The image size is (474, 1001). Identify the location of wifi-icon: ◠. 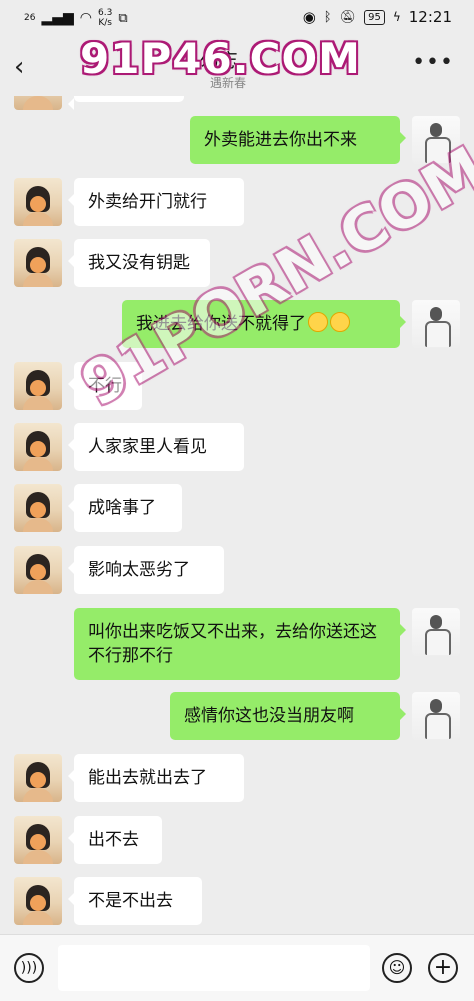
(85, 18).